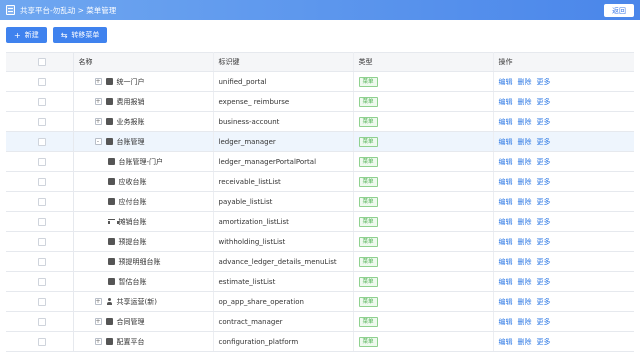  Describe the element at coordinates (26, 35) in the screenshot. I see `new-button: + 新建` at that location.